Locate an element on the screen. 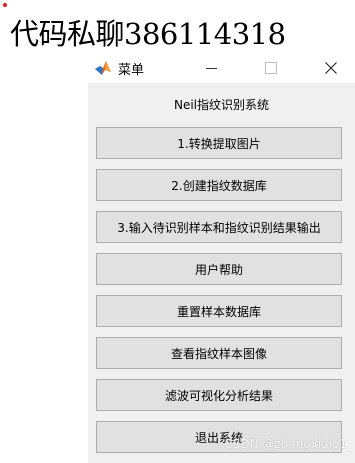 The height and width of the screenshot is (463, 355). close-button is located at coordinates (331, 68).